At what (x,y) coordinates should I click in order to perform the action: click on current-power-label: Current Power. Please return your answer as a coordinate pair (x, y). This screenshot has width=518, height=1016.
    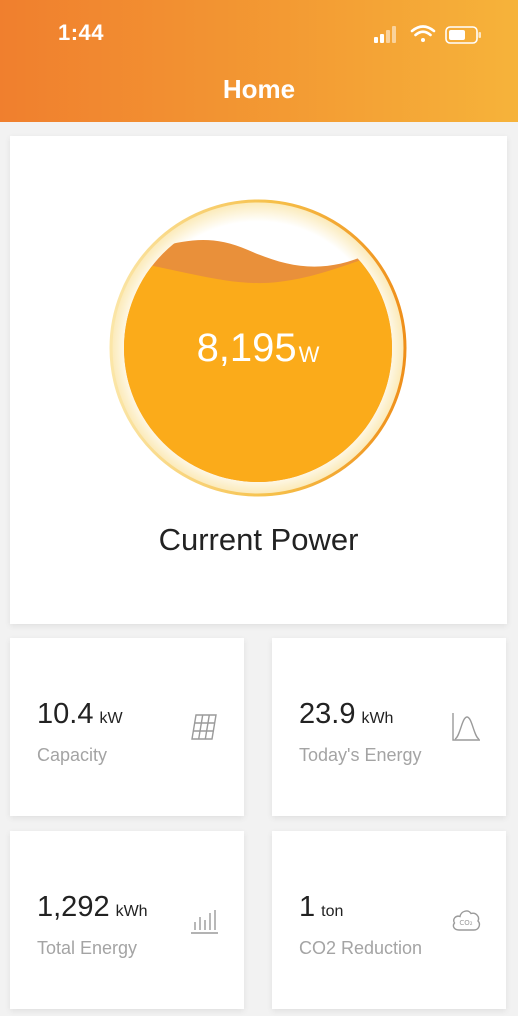
    Looking at the image, I should click on (258, 539).